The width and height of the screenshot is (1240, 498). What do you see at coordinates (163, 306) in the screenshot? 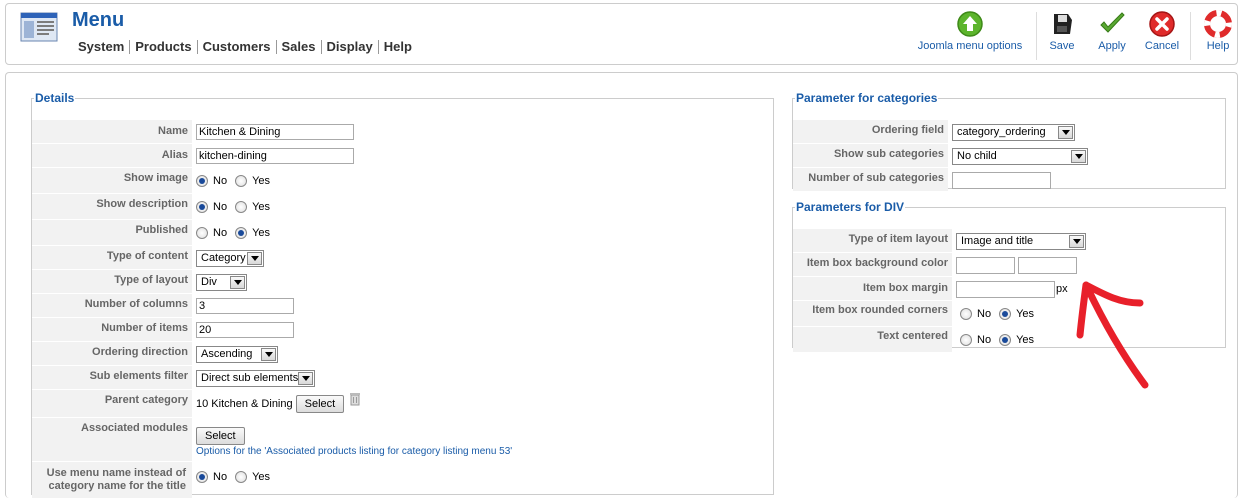
I see `number-of-columns-row: Number of columns` at bounding box center [163, 306].